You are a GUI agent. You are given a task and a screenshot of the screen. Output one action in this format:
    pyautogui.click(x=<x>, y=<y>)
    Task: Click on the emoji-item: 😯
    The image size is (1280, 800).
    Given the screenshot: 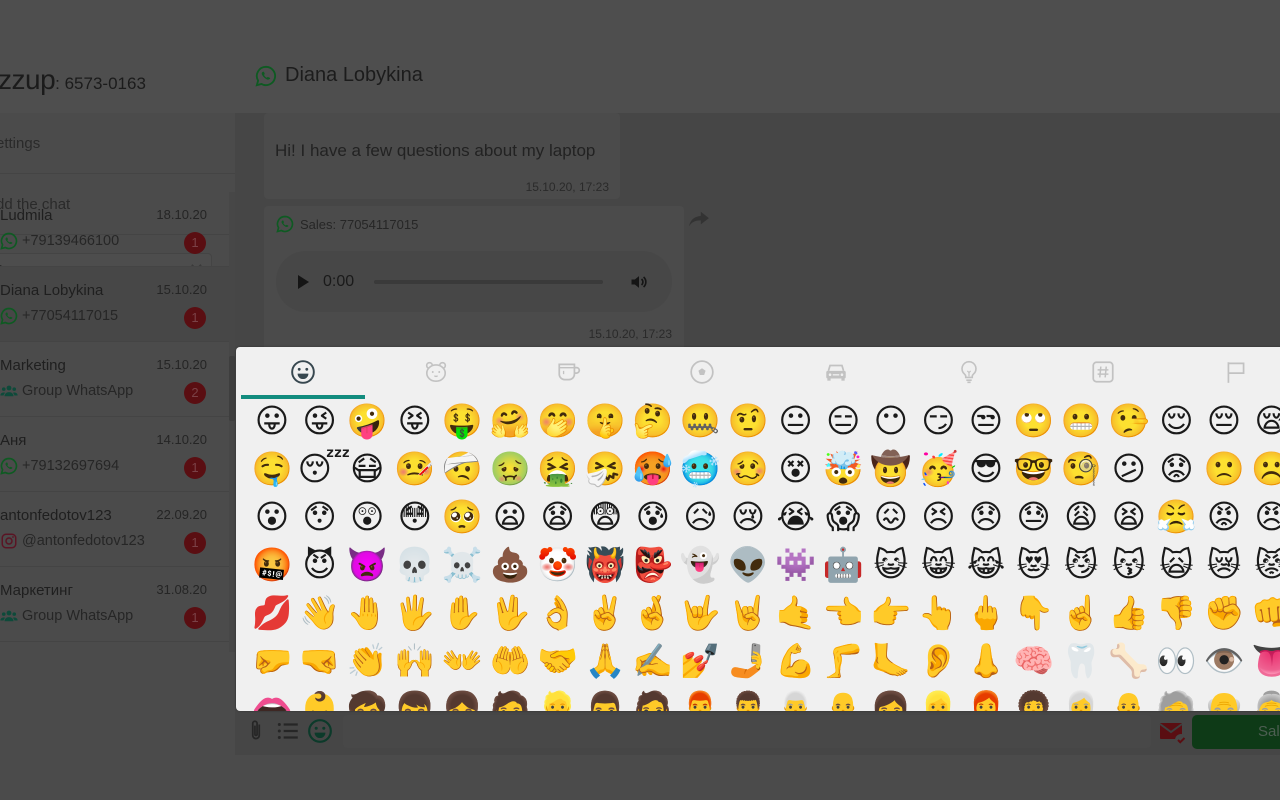 What is the action you would take?
    pyautogui.click(x=320, y=517)
    